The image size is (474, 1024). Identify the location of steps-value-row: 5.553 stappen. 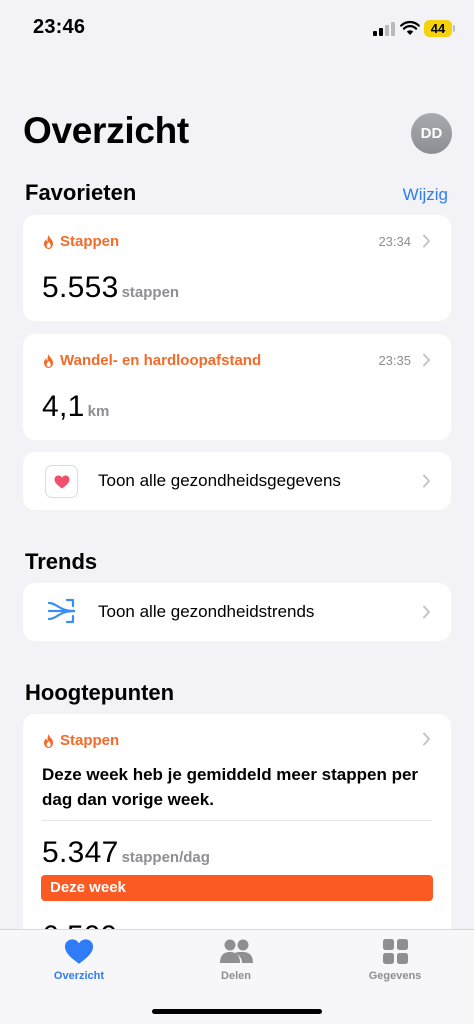
(110, 288).